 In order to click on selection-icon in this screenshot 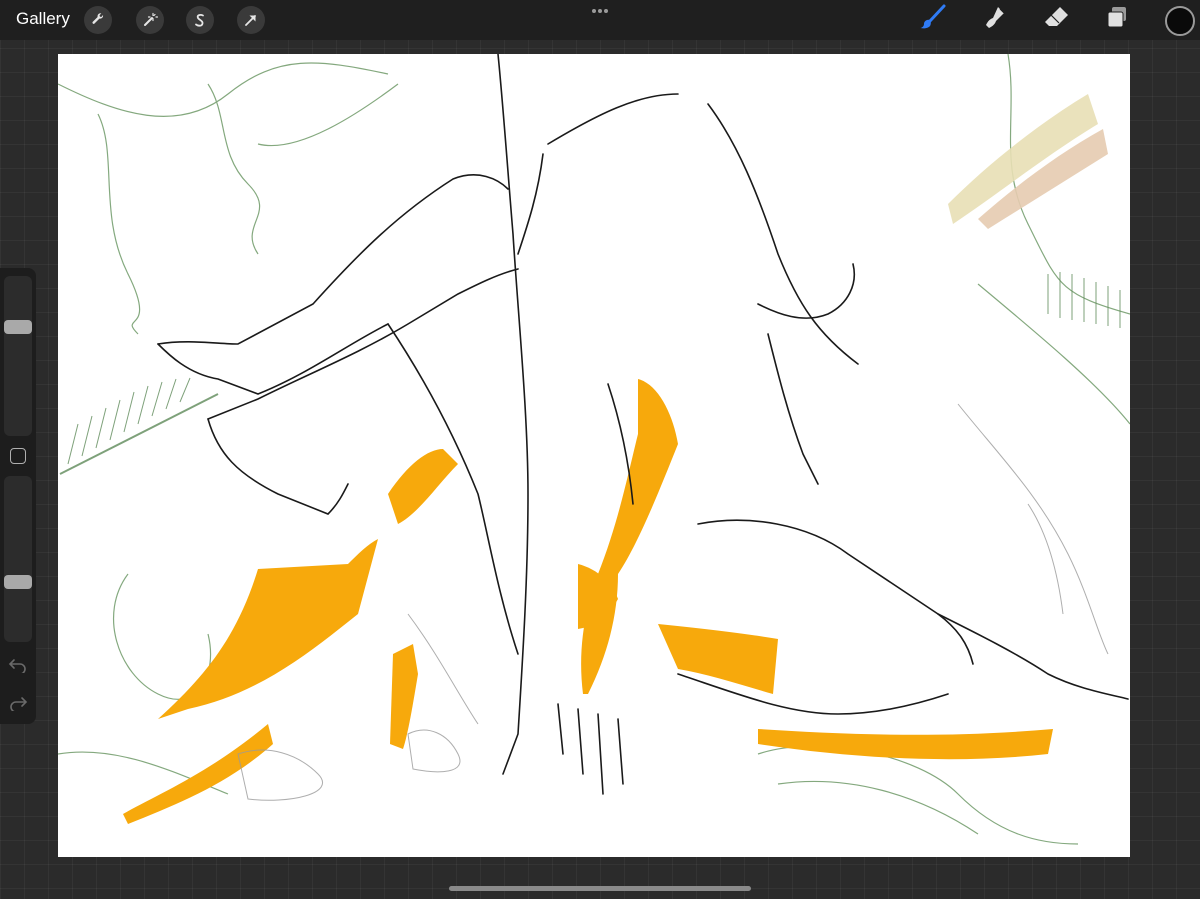, I will do `click(200, 20)`.